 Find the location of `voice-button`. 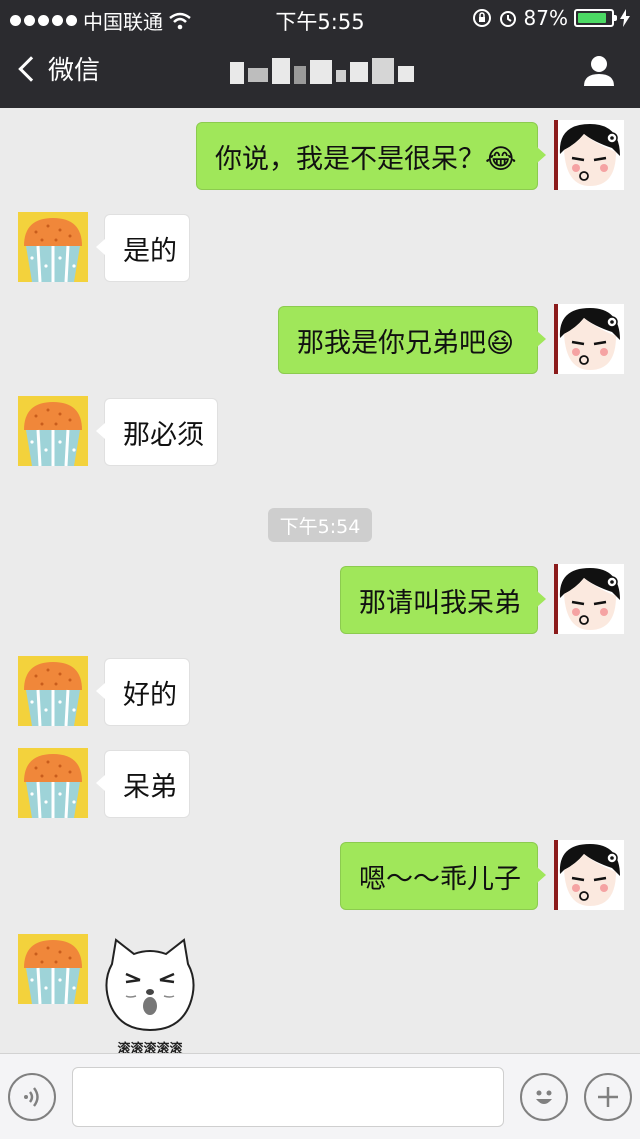

voice-button is located at coordinates (32, 1097).